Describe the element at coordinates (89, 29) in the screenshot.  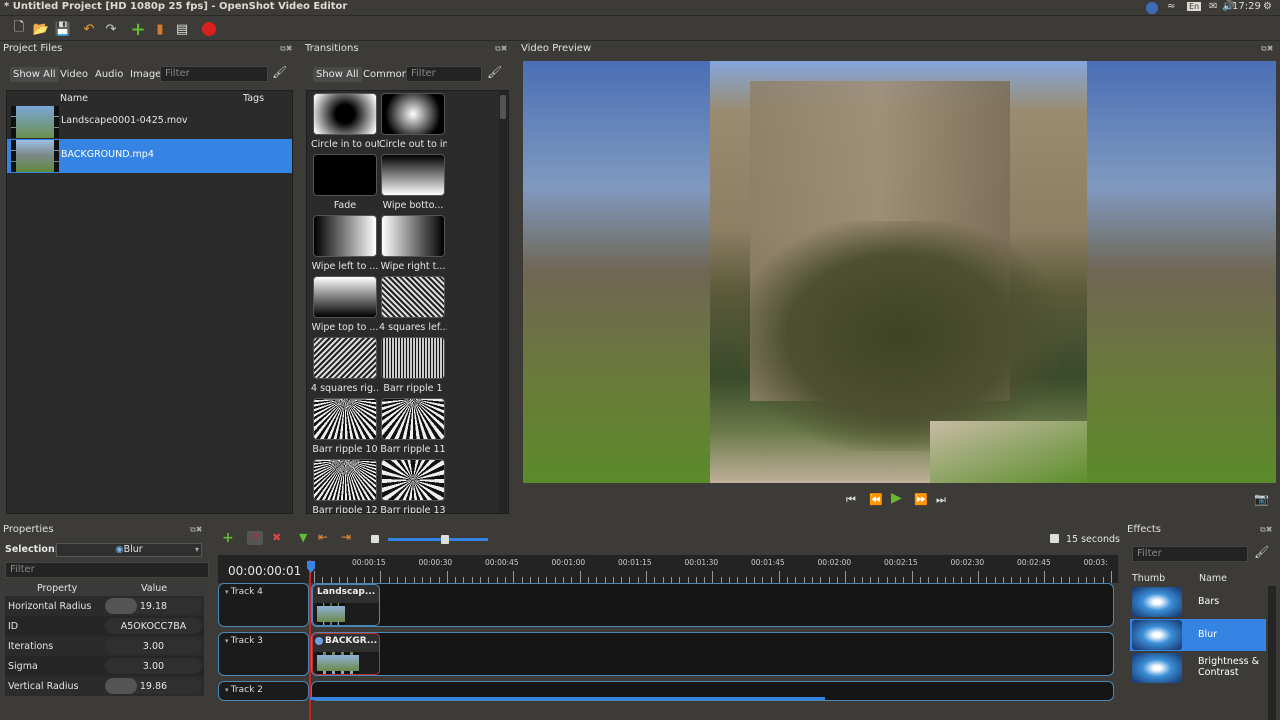
I see `undo-icon: ↶` at that location.